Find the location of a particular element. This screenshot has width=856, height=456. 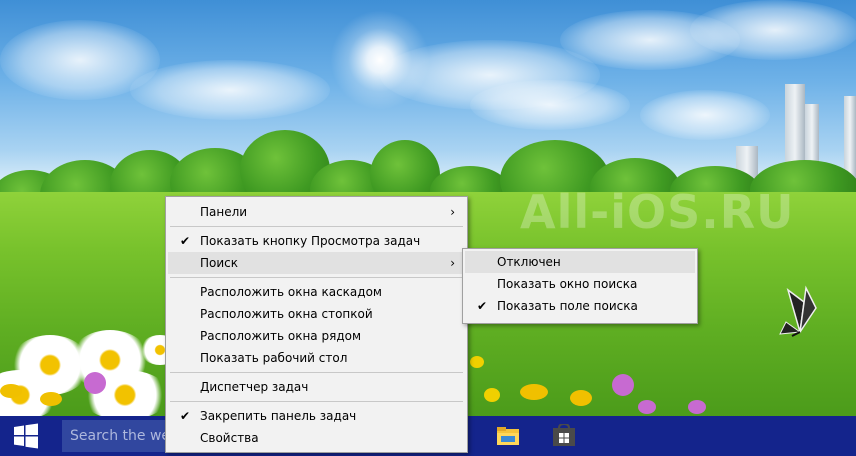

menu-item-label: Диспетчер задач is located at coordinates (254, 387).